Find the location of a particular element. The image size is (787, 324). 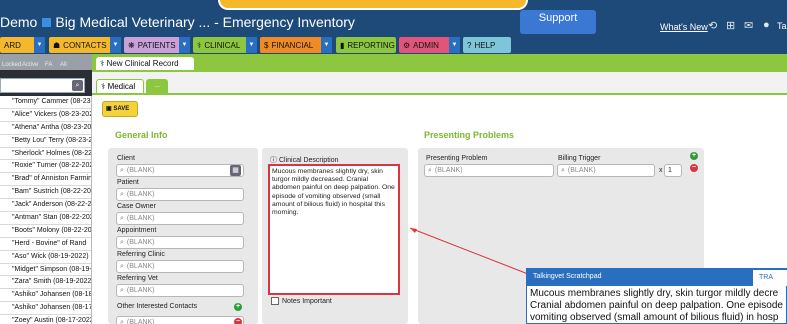

other-contacts-label: Other Interested Contacts is located at coordinates (157, 306).